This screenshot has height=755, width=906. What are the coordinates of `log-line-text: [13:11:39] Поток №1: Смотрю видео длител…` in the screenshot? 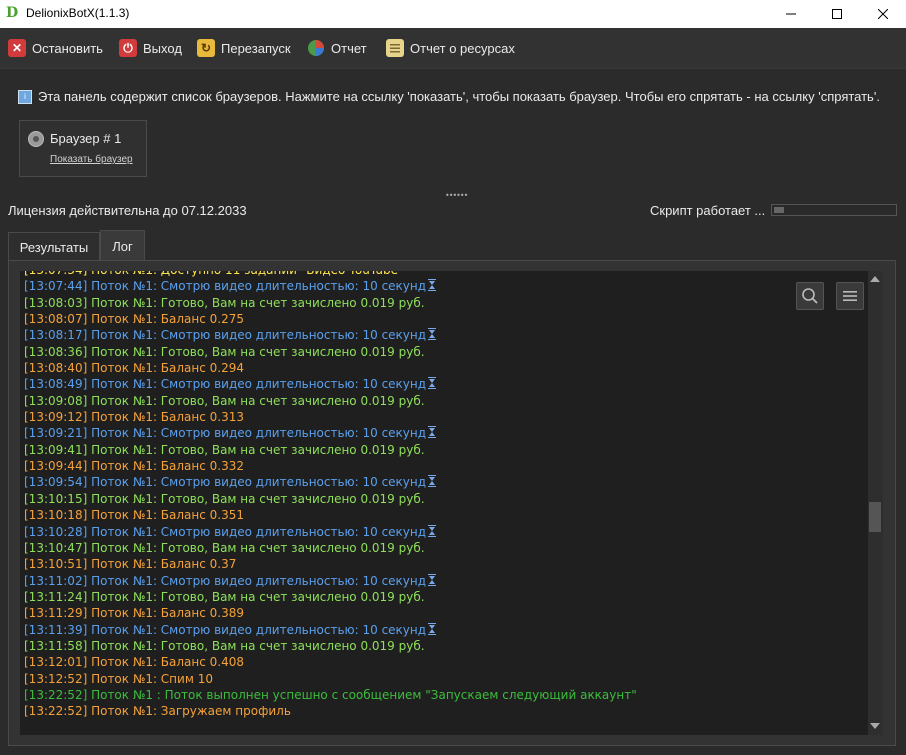 It's located at (225, 629).